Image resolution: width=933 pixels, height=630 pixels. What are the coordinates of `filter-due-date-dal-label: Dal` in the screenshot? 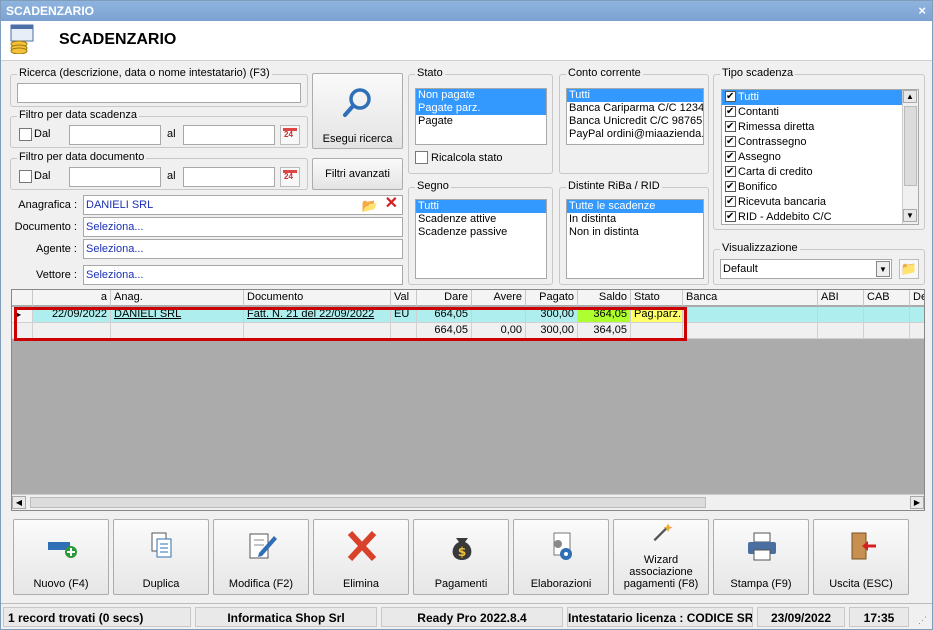 It's located at (42, 134).